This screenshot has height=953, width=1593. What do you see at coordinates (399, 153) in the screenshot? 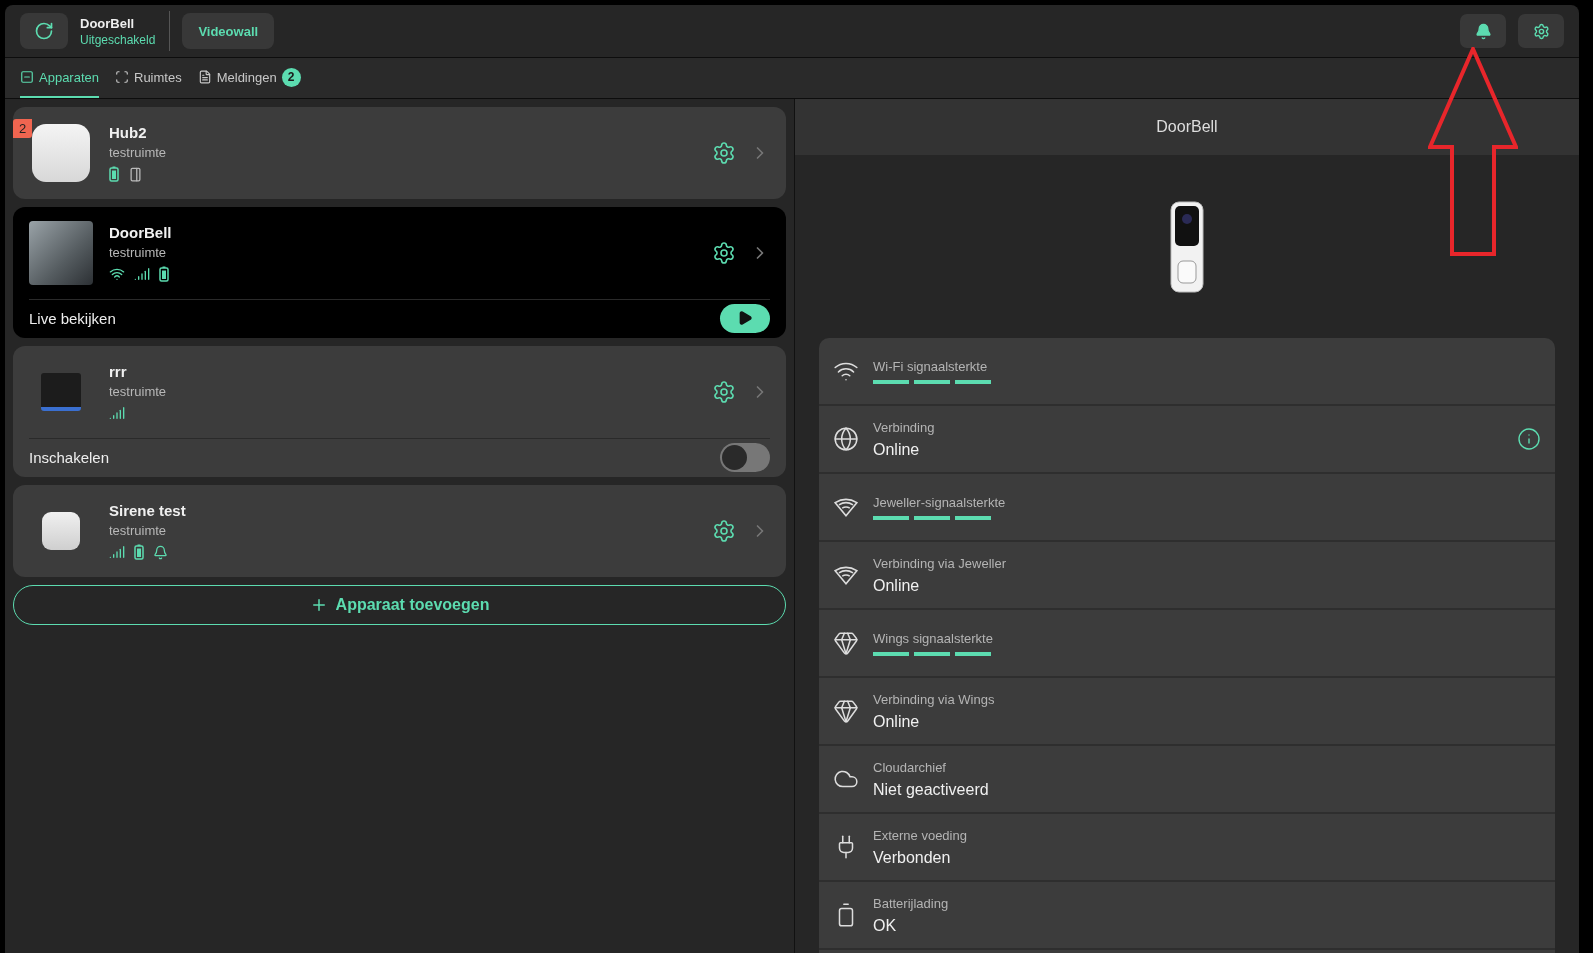
I see `device-card: 2 Hub2 testruimte` at bounding box center [399, 153].